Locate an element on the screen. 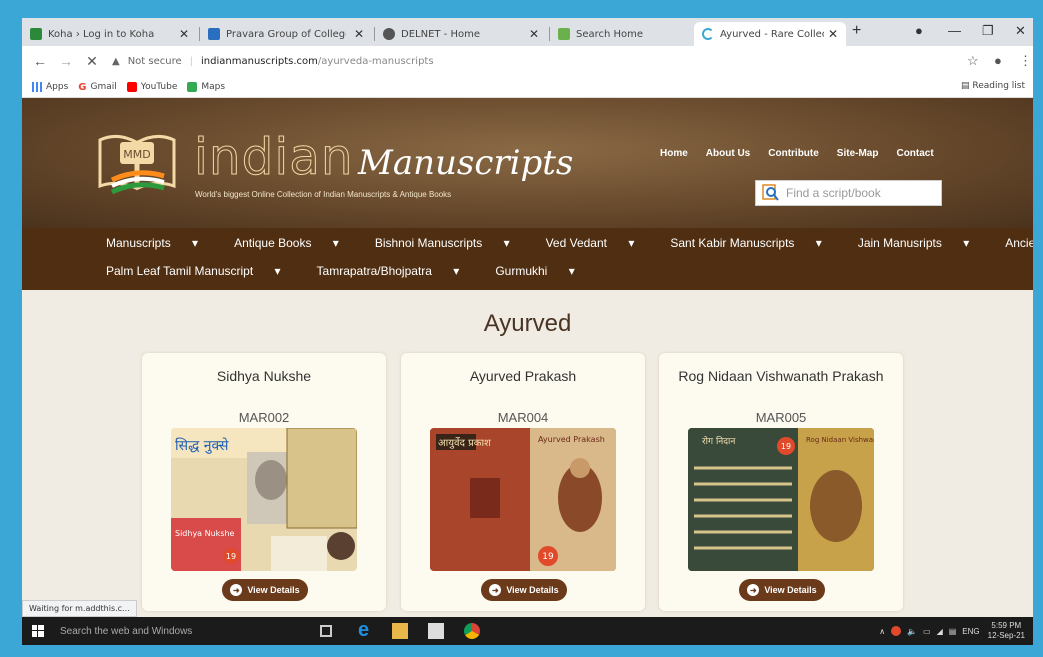  search-icon is located at coordinates (771, 193).